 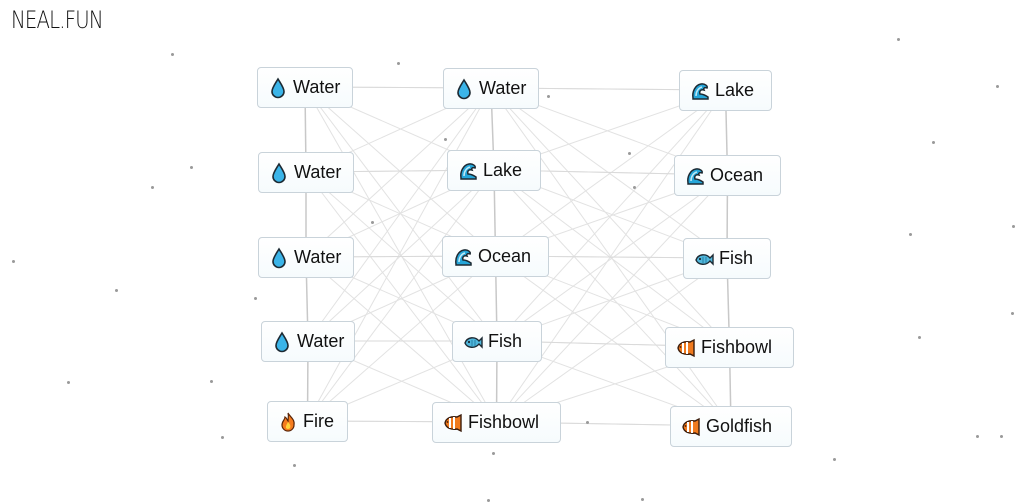 What do you see at coordinates (318, 421) in the screenshot?
I see `element-label: Fire` at bounding box center [318, 421].